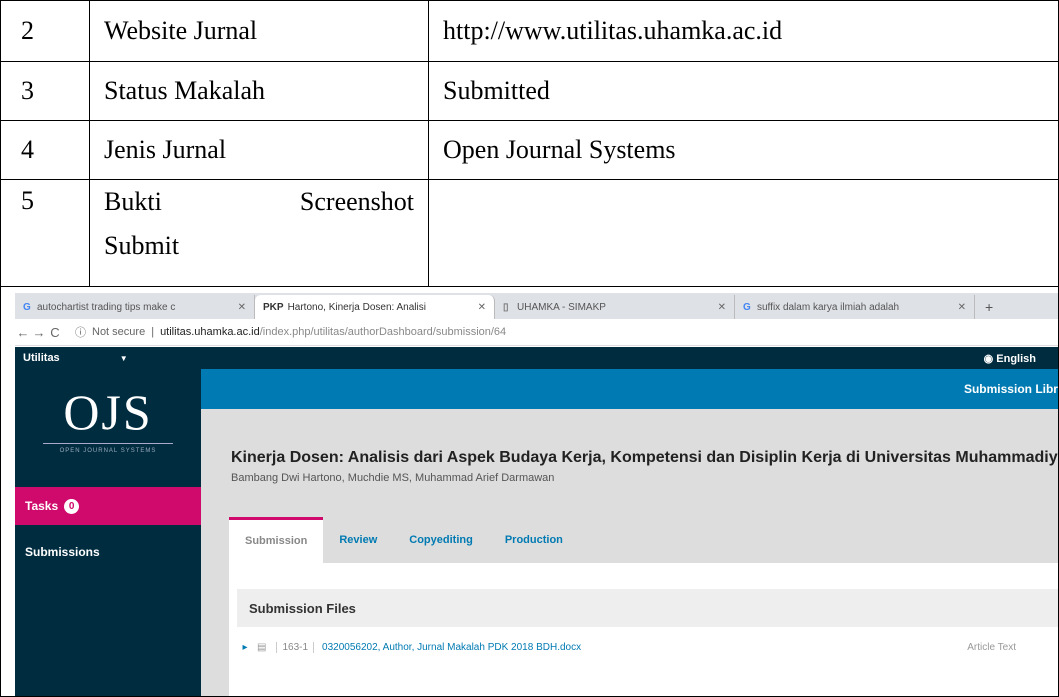  What do you see at coordinates (259, 233) in the screenshot?
I see `row-label: Bukti Screenshot Submit` at bounding box center [259, 233].